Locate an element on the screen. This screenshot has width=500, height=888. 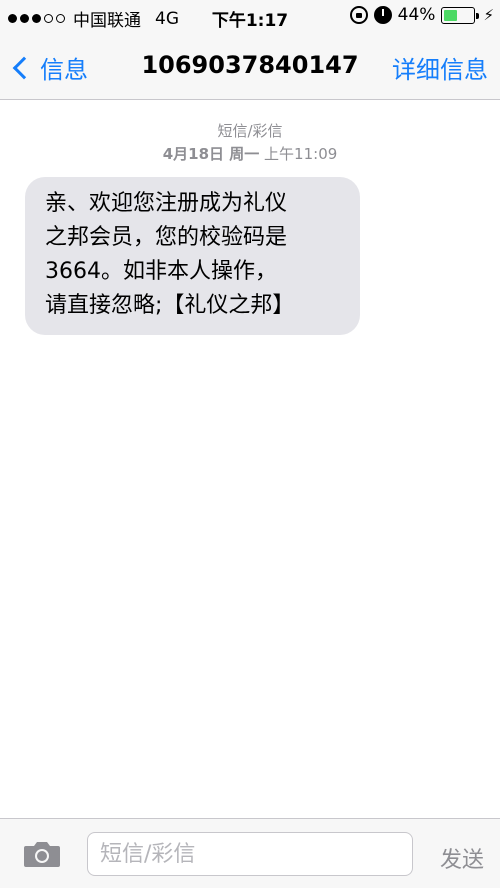
navigation-bar: 信息 1069037840147 详细信息 is located at coordinates (250, 67).